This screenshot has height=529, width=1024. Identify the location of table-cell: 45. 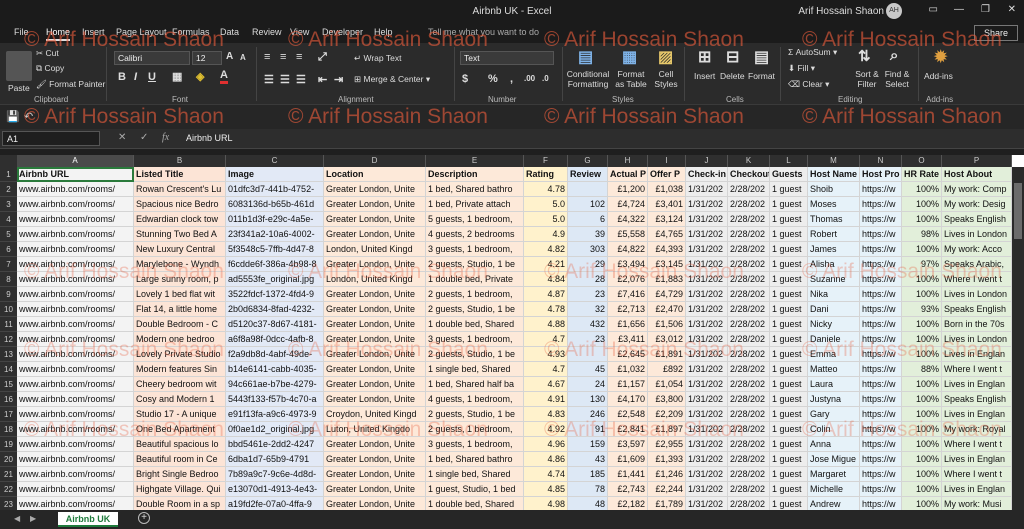
(588, 369).